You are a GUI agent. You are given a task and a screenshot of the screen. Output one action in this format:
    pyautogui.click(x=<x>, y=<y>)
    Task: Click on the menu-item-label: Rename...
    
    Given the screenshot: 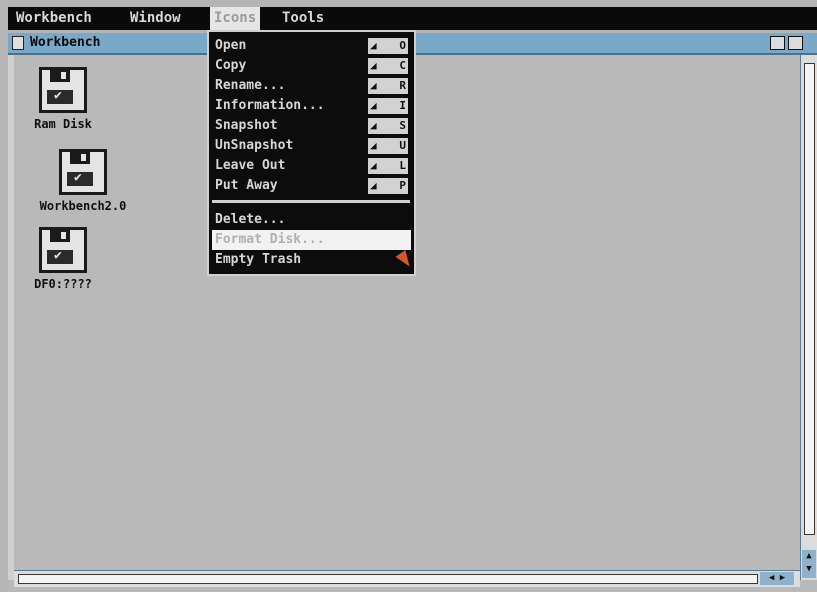 What is the action you would take?
    pyautogui.click(x=250, y=85)
    